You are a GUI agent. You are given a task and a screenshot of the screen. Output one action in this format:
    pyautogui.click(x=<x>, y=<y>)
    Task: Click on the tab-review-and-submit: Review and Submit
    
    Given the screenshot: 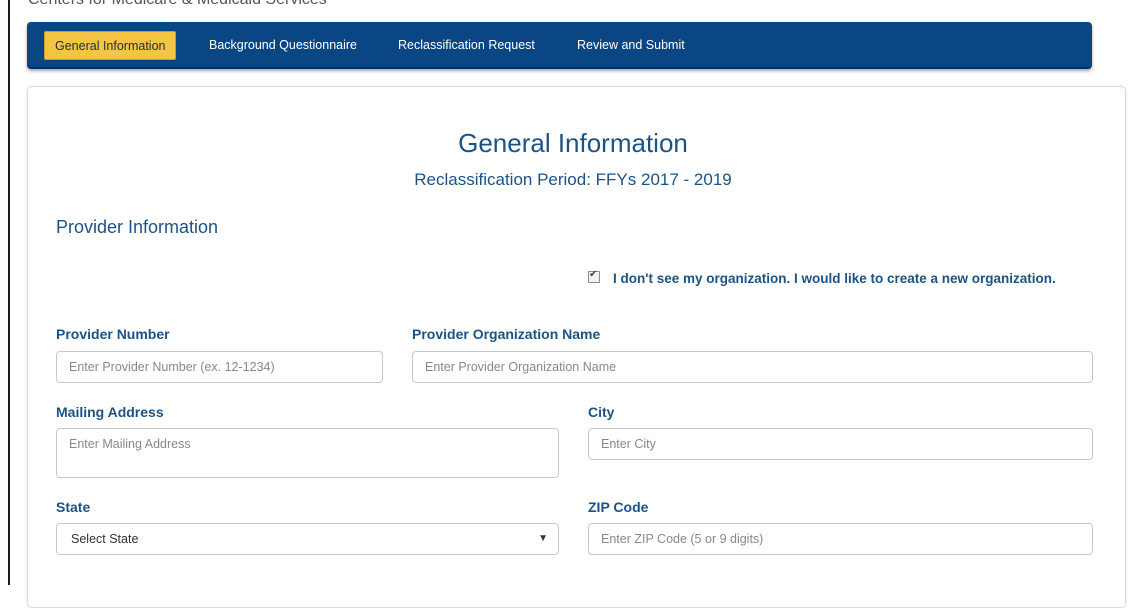 What is the action you would take?
    pyautogui.click(x=631, y=45)
    